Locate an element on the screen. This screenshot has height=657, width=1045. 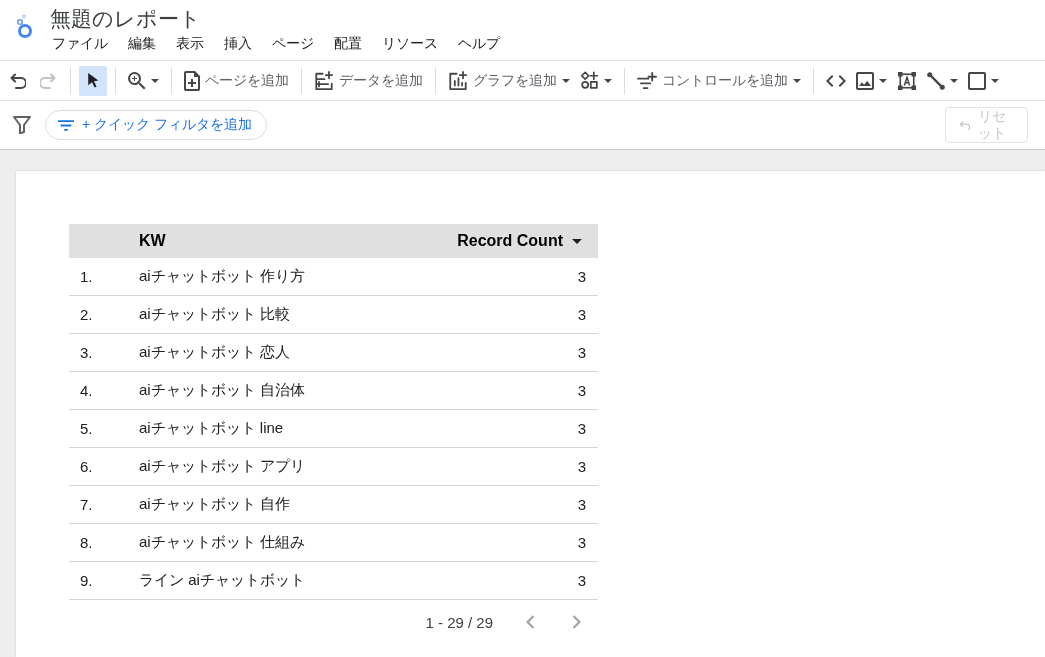
shapes-icon is located at coordinates (589, 80).